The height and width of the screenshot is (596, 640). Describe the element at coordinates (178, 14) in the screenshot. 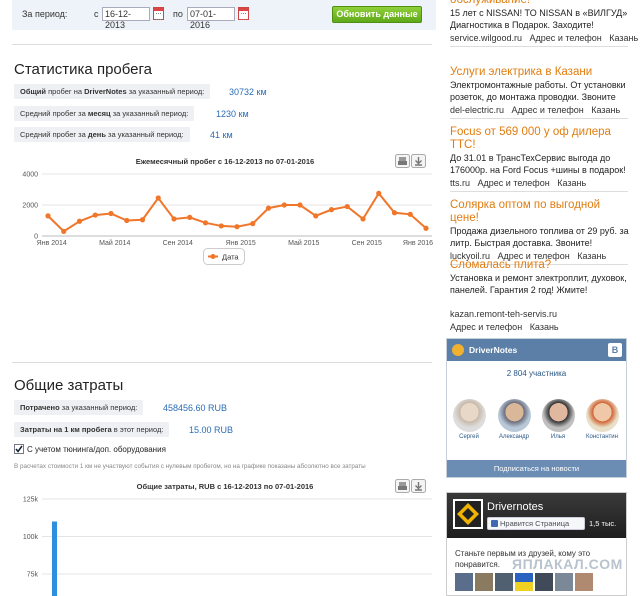

I see `to-label: по` at that location.